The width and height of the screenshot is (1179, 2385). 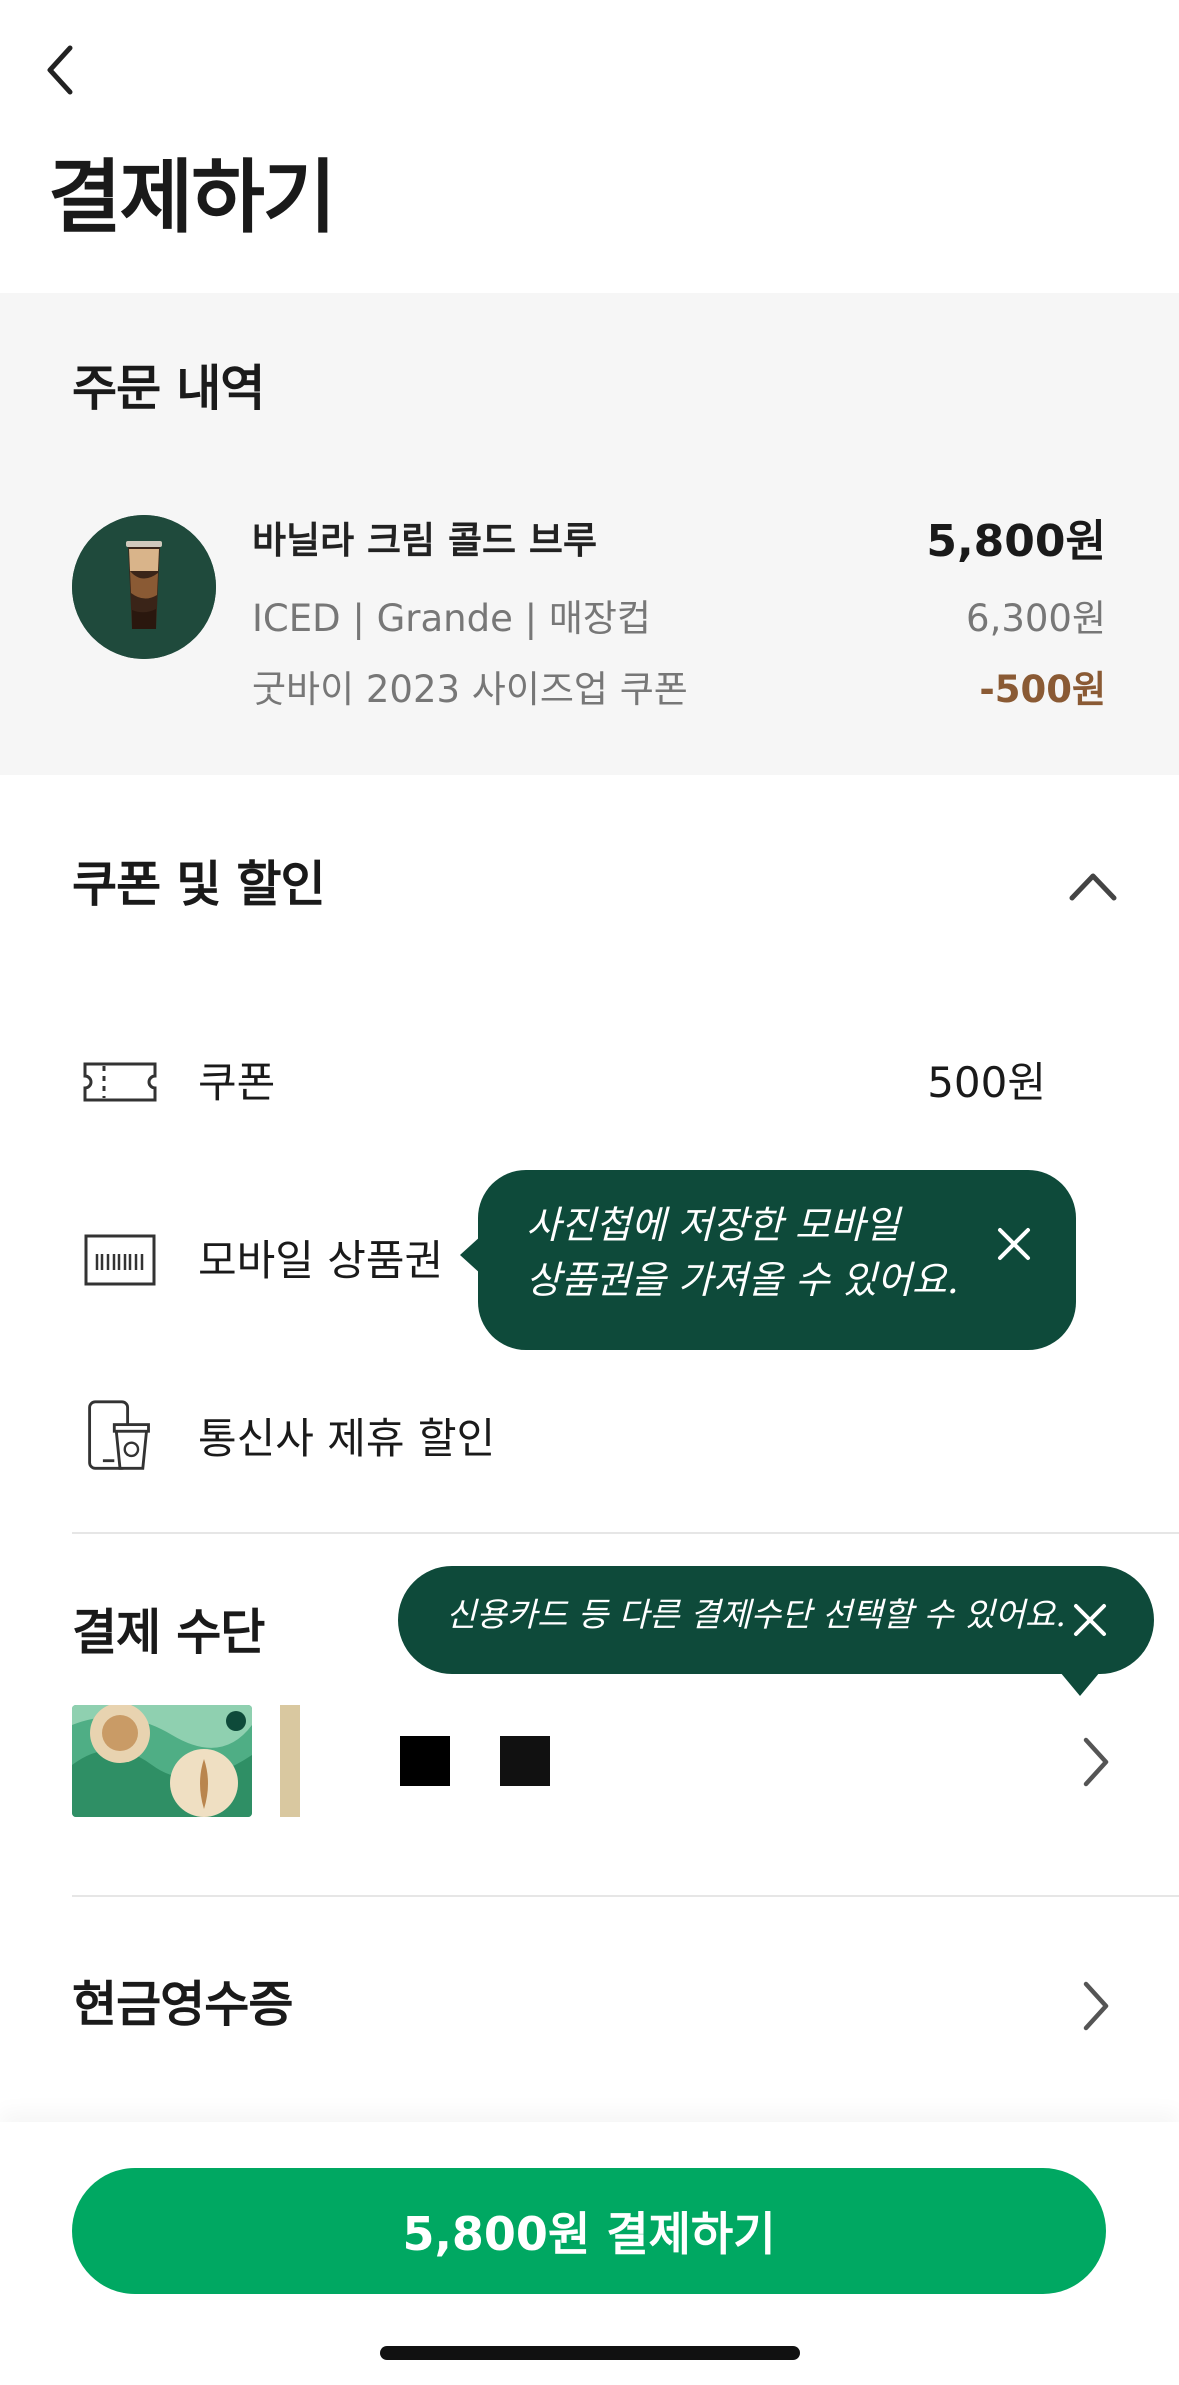 What do you see at coordinates (119, 1435) in the screenshot?
I see `phone-cup-icon` at bounding box center [119, 1435].